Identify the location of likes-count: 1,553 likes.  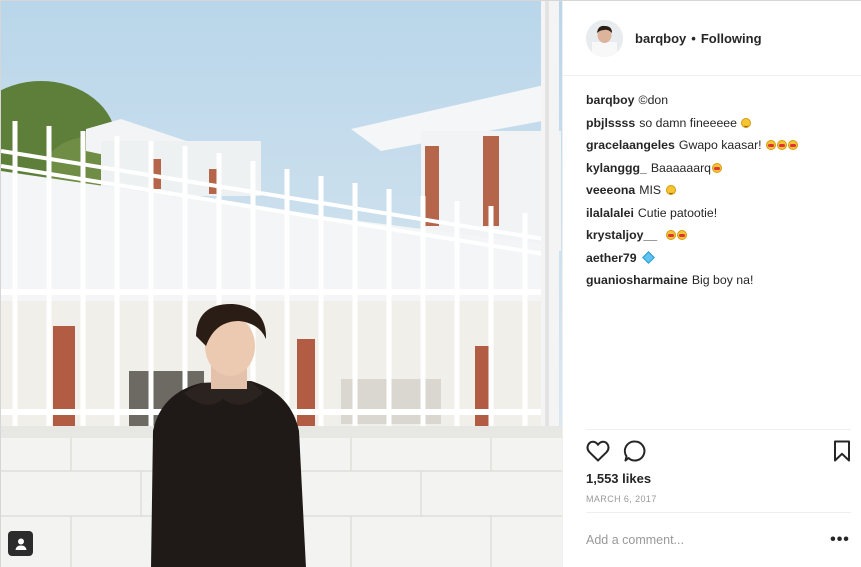
(618, 478).